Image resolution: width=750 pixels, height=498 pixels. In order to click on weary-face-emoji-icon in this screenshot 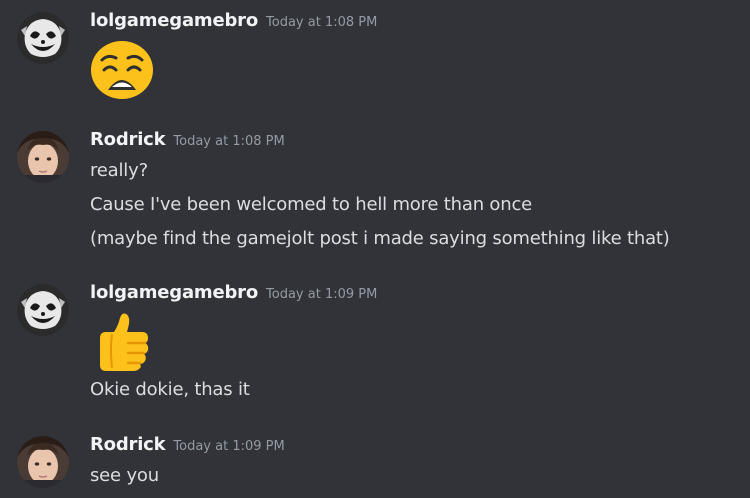, I will do `click(122, 72)`.